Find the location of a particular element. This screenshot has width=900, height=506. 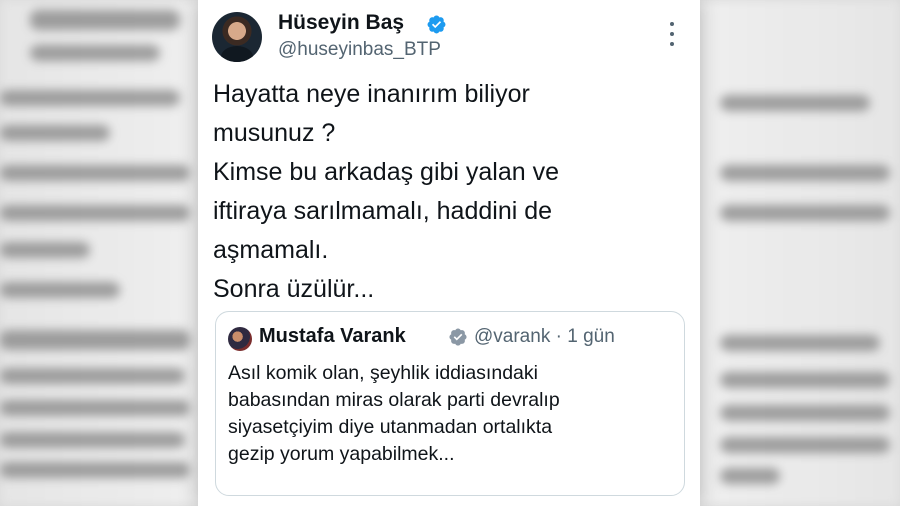

bg-handle-blur is located at coordinates (95, 53).